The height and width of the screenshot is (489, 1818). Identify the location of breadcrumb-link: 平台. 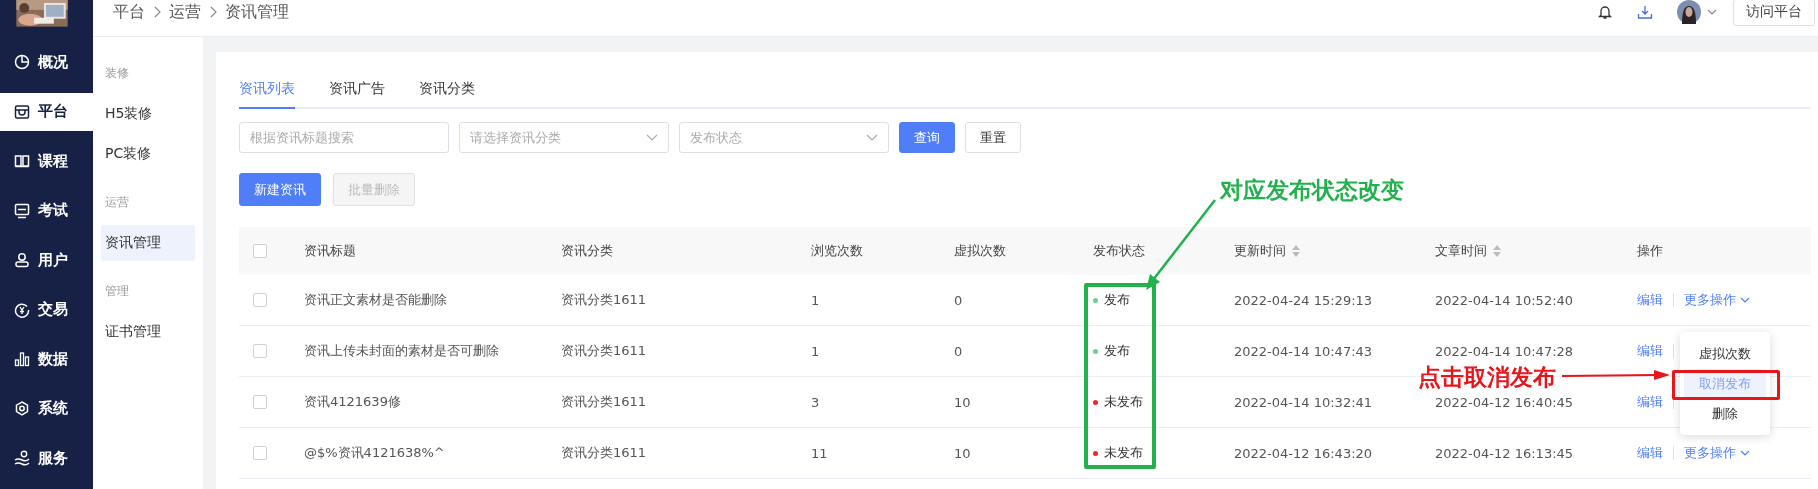
(129, 12).